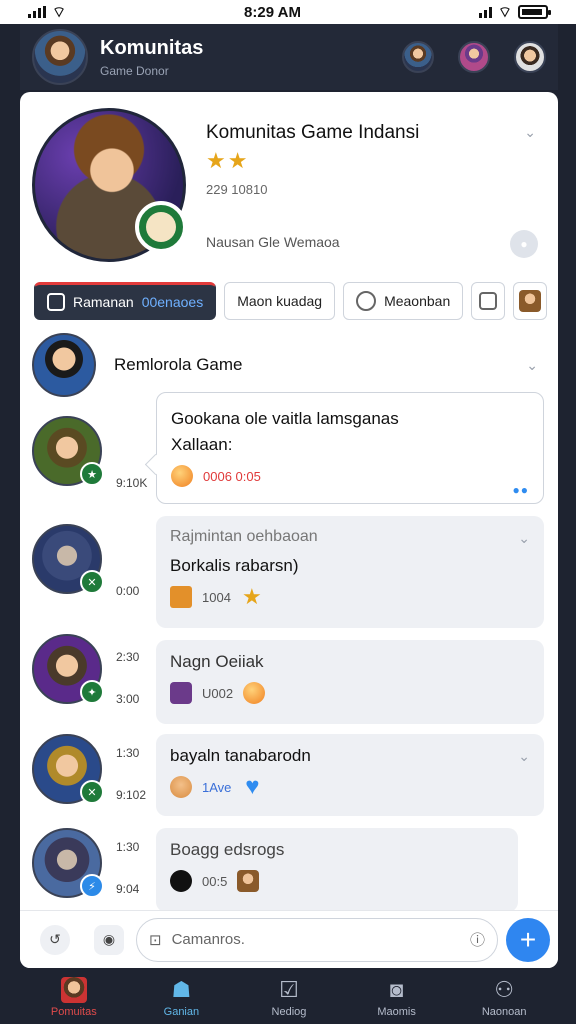 Image resolution: width=576 pixels, height=1024 pixels. I want to click on community-name: Komunitas Game Indansi, so click(313, 132).